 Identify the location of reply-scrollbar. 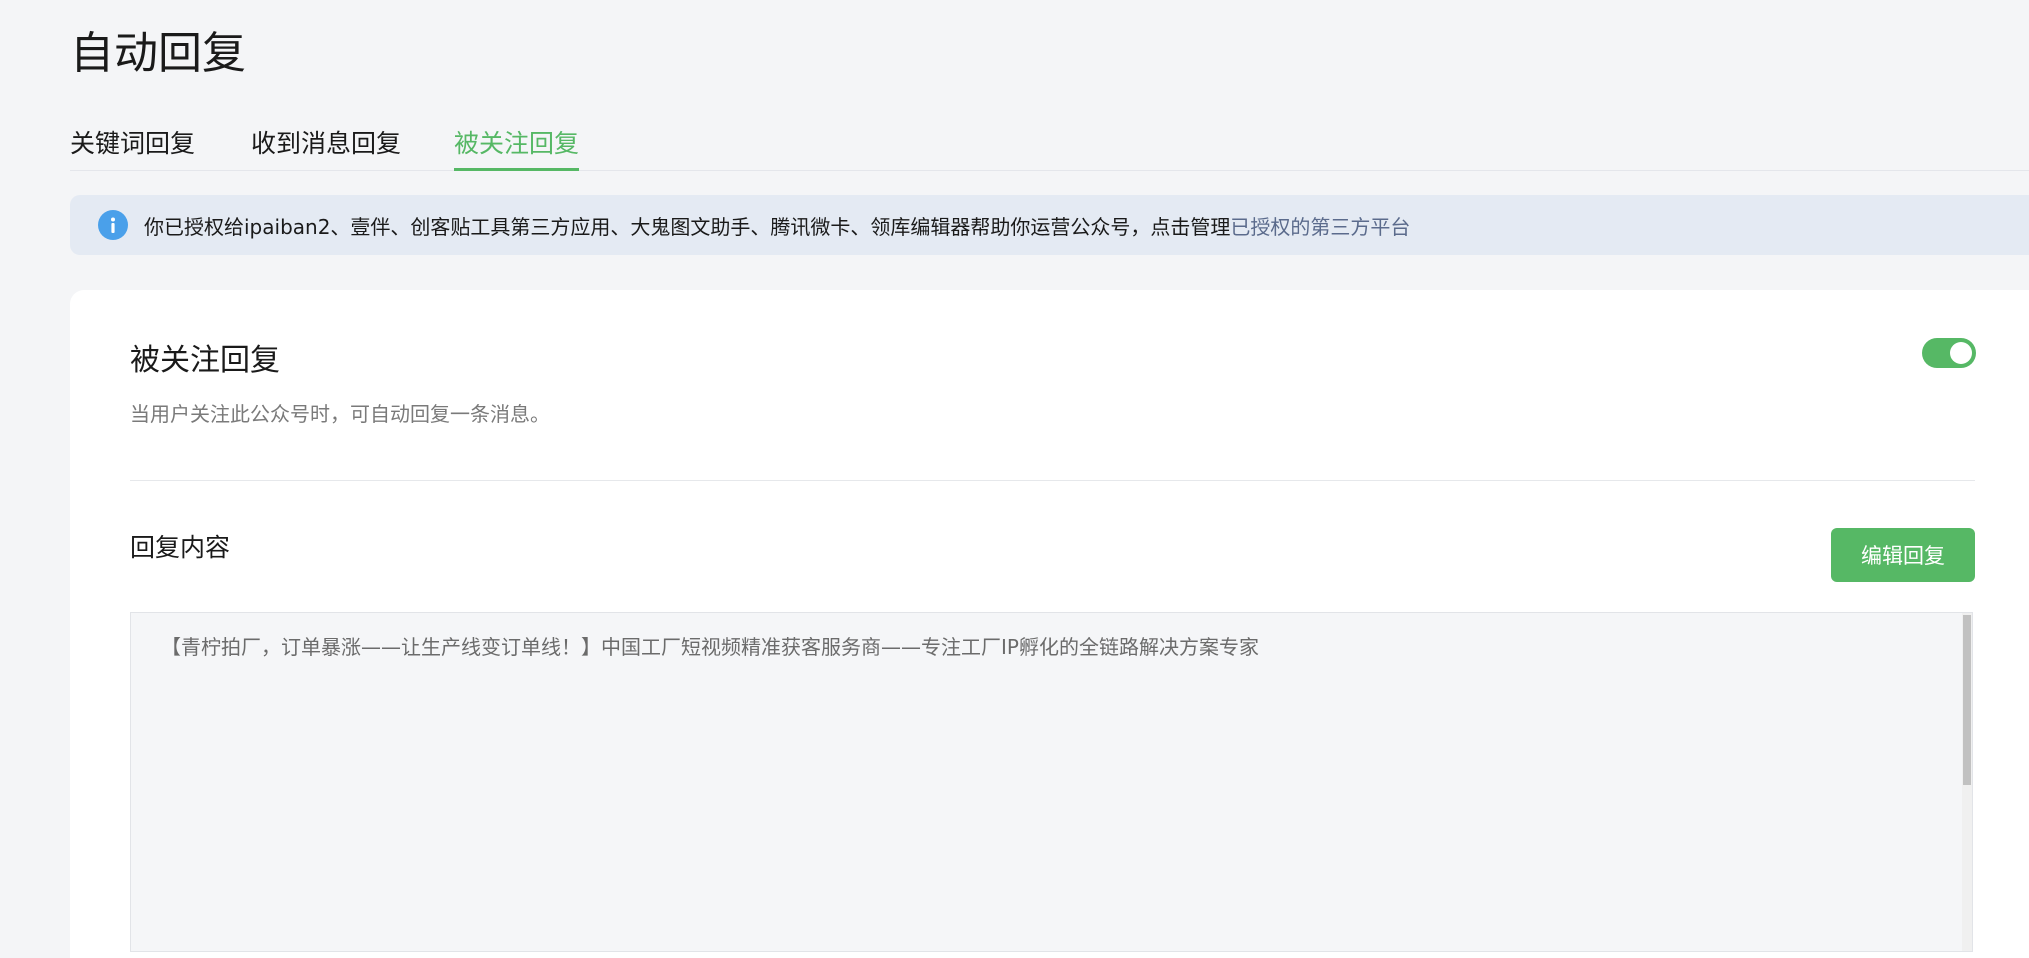
(1967, 782).